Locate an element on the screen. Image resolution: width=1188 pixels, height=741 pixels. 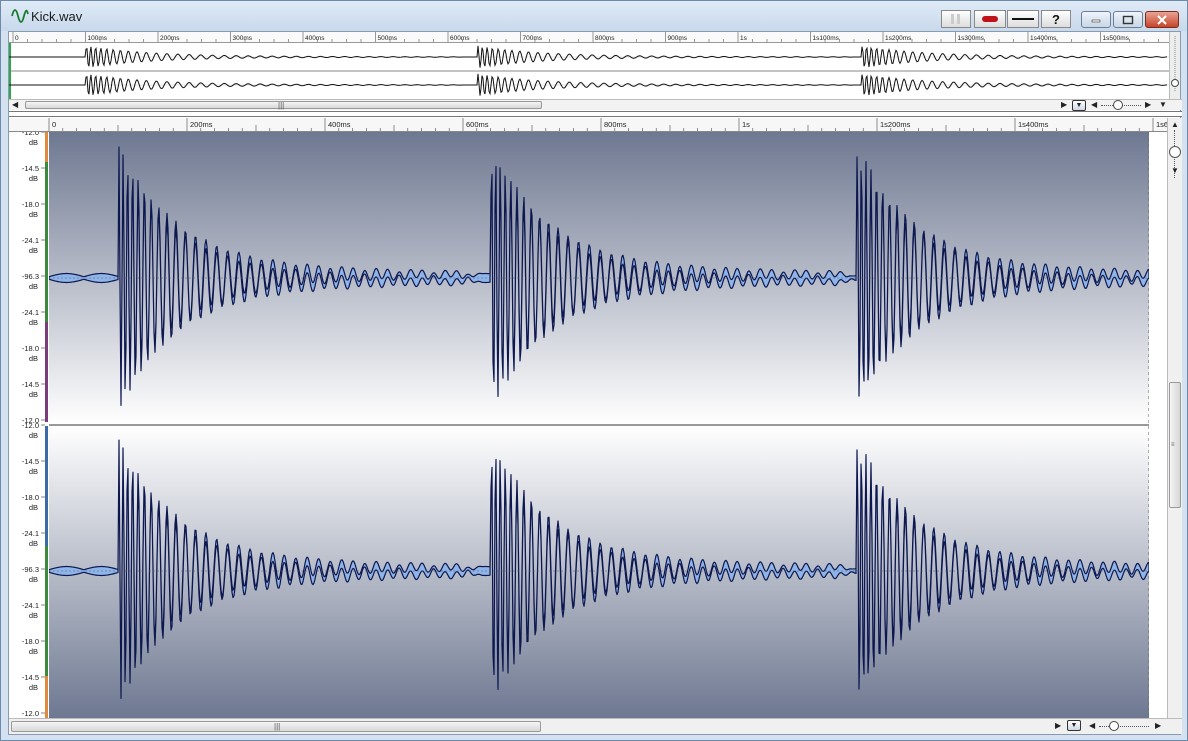
maximize-button is located at coordinates (1128, 19).